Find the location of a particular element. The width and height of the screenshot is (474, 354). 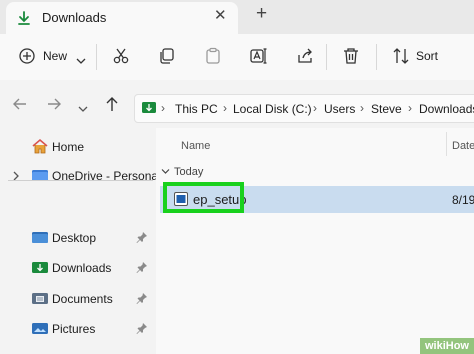

sidebar-item-label: Pictures is located at coordinates (74, 329).